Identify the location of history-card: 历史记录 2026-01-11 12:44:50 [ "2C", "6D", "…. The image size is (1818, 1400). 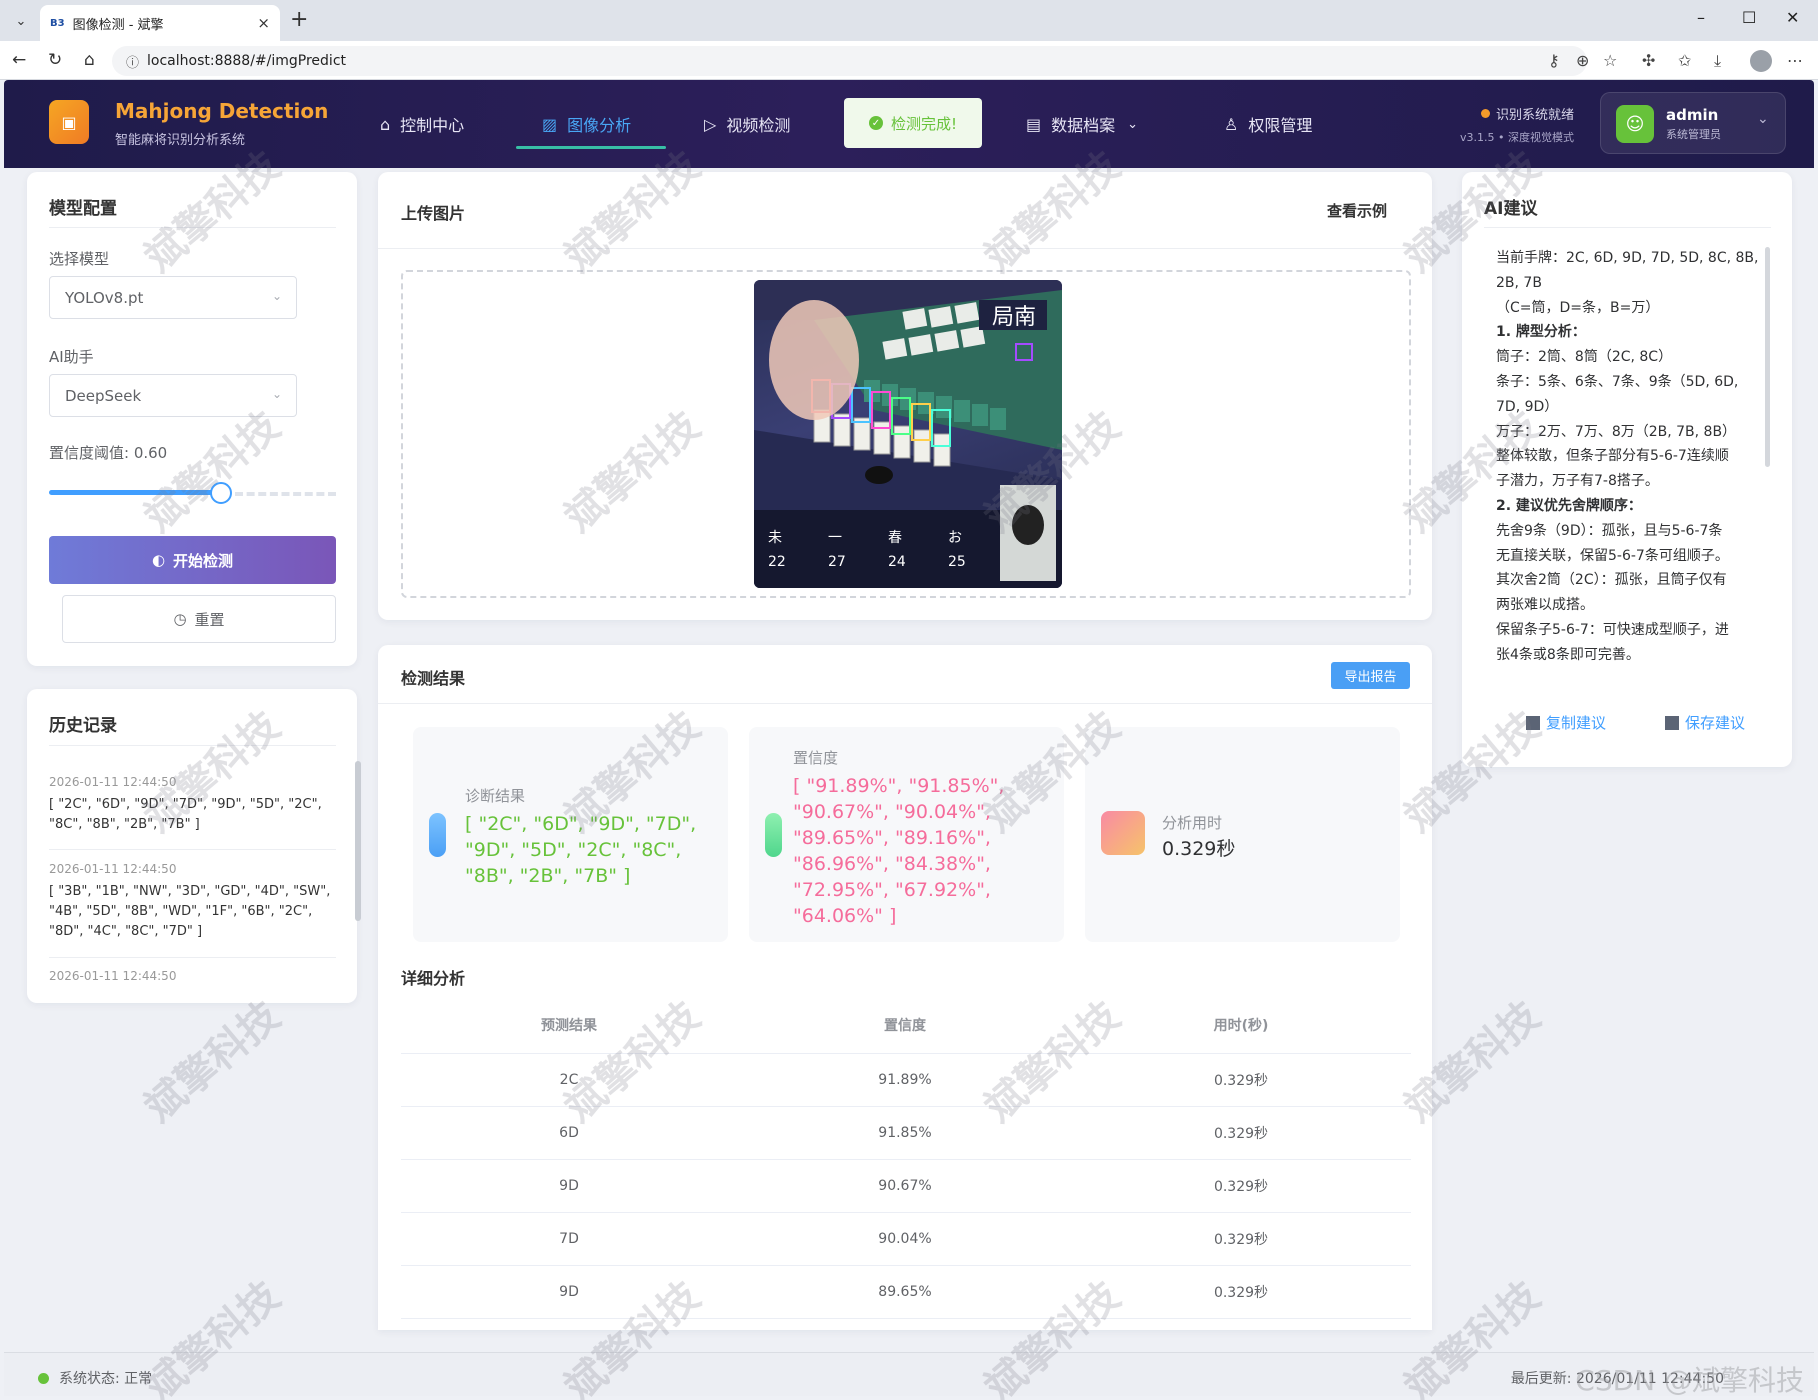
(194, 846).